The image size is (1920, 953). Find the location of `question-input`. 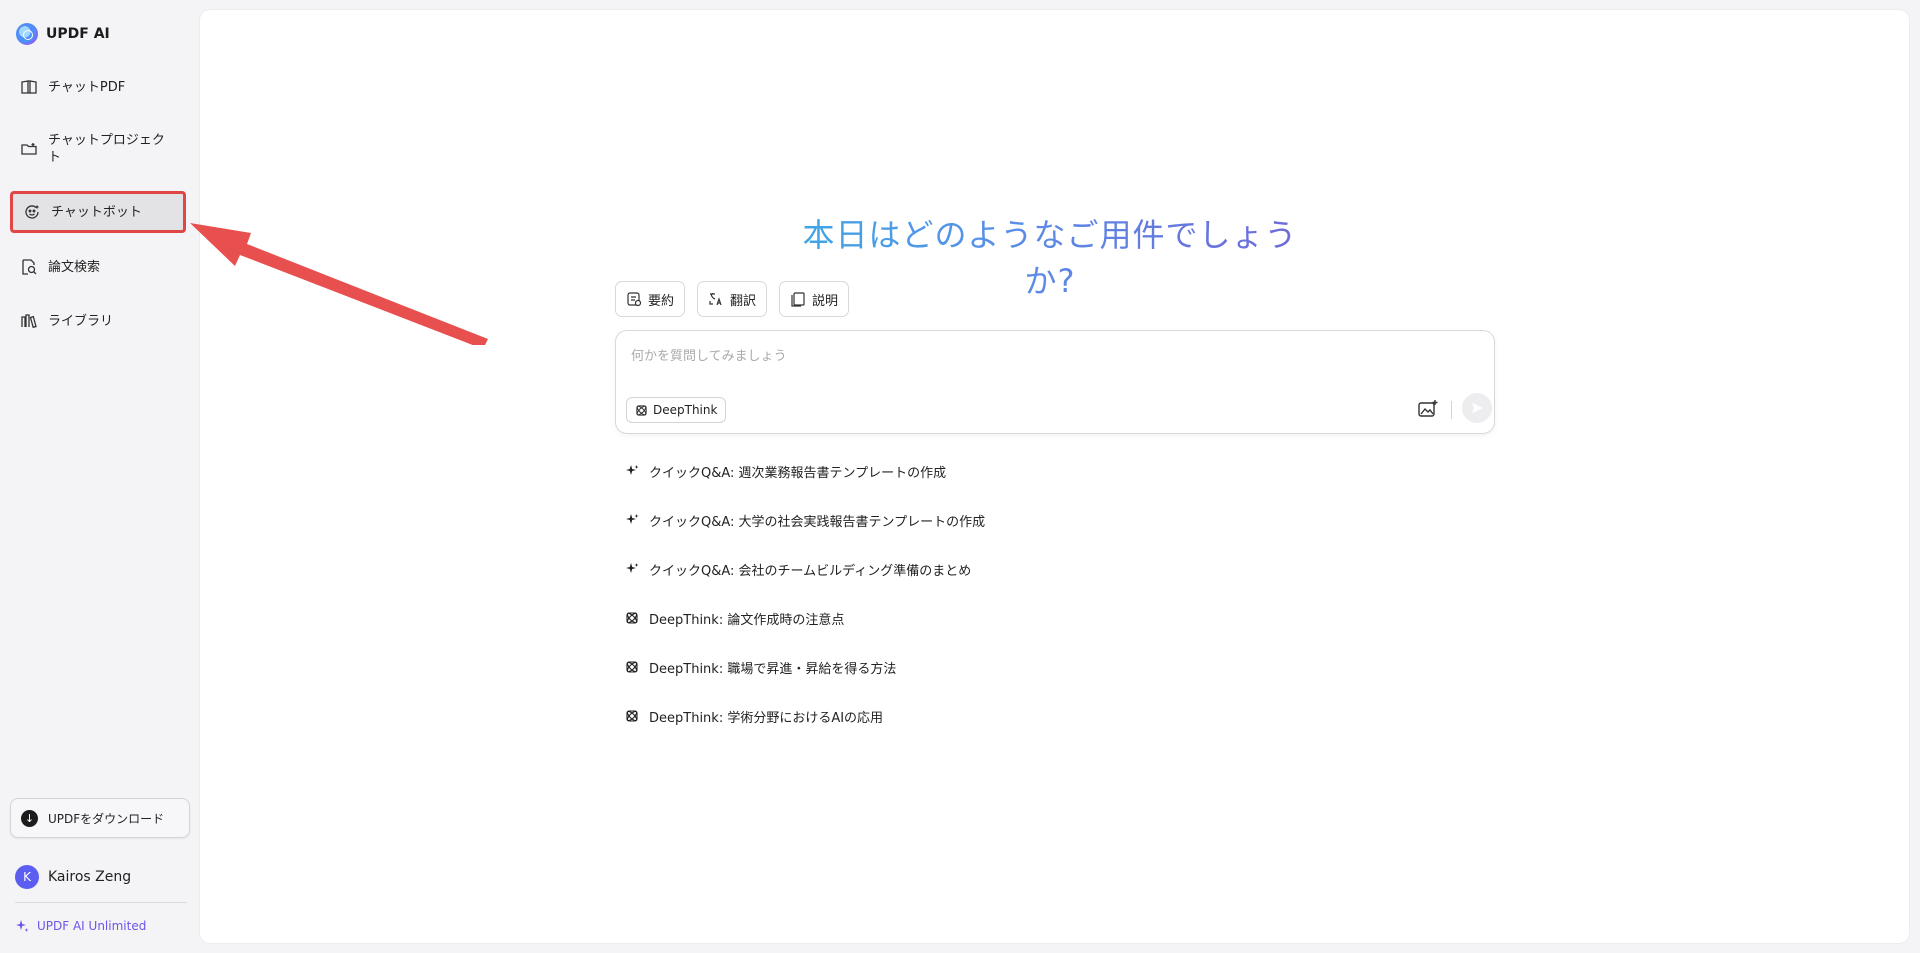

question-input is located at coordinates (1051, 360).